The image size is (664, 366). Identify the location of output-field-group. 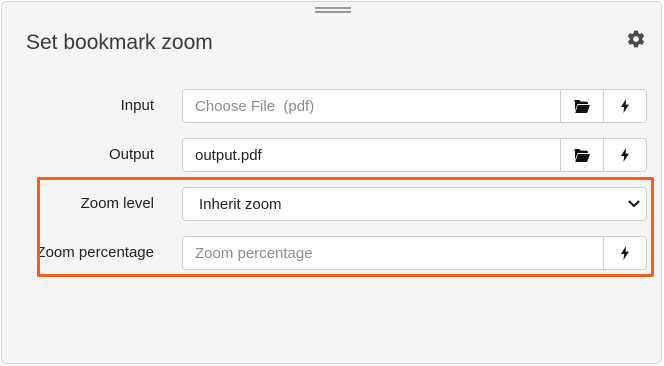
(414, 155).